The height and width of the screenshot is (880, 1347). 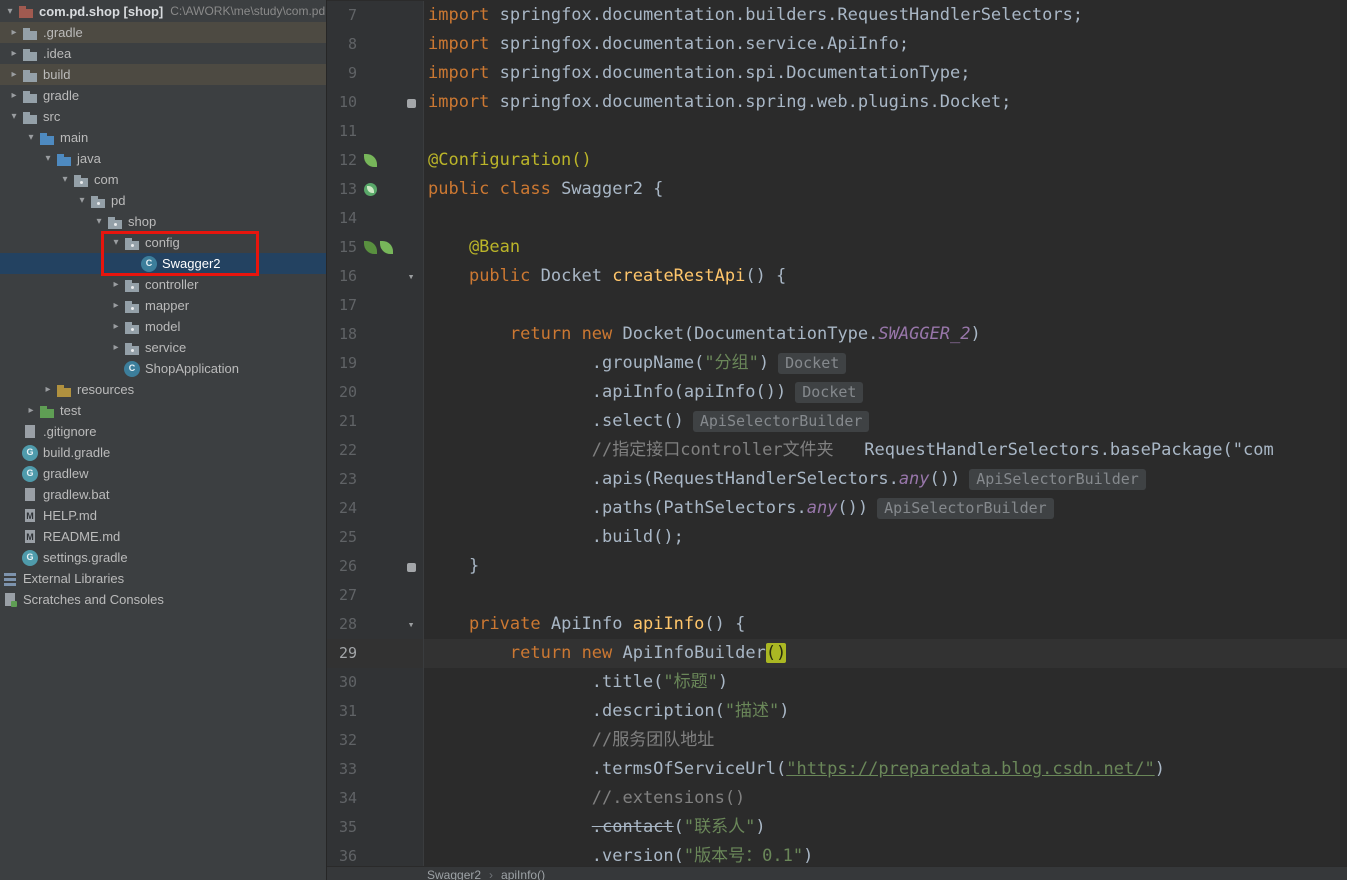 What do you see at coordinates (375, 15) in the screenshot?
I see `gutter: 7` at bounding box center [375, 15].